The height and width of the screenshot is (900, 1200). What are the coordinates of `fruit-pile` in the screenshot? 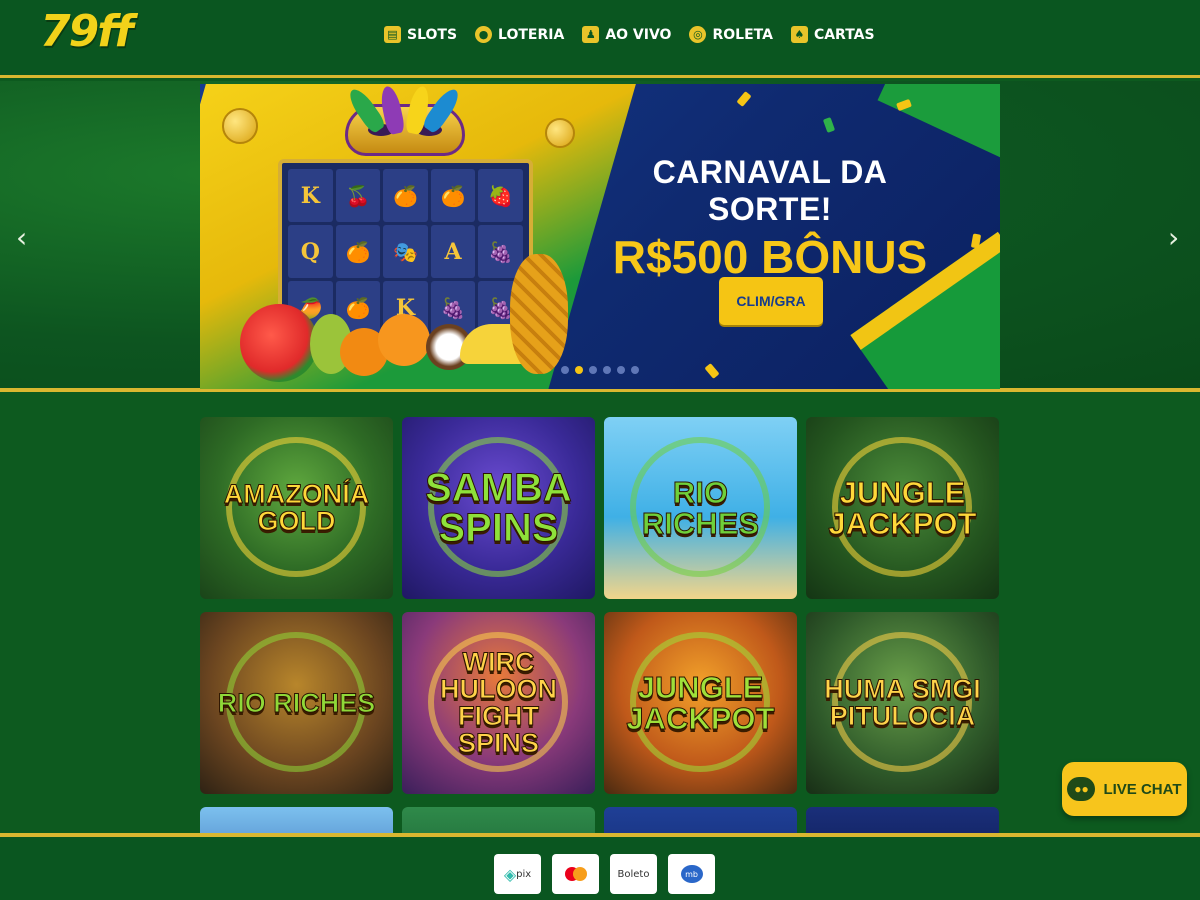 It's located at (410, 321).